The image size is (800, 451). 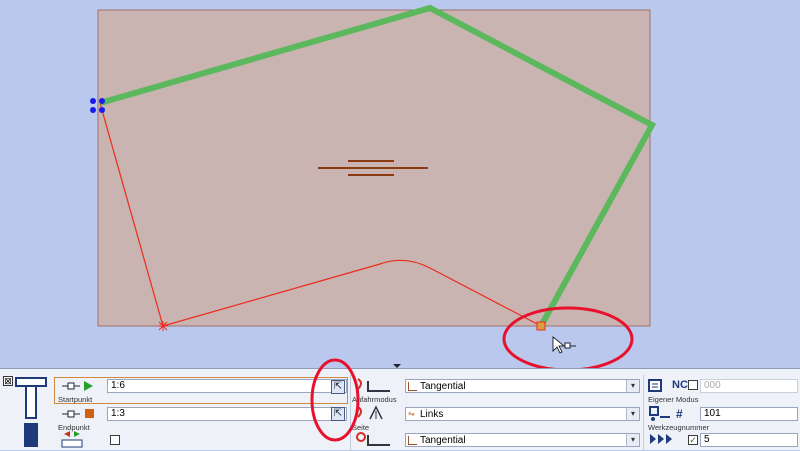 I want to click on side-icon, so click(x=370, y=412).